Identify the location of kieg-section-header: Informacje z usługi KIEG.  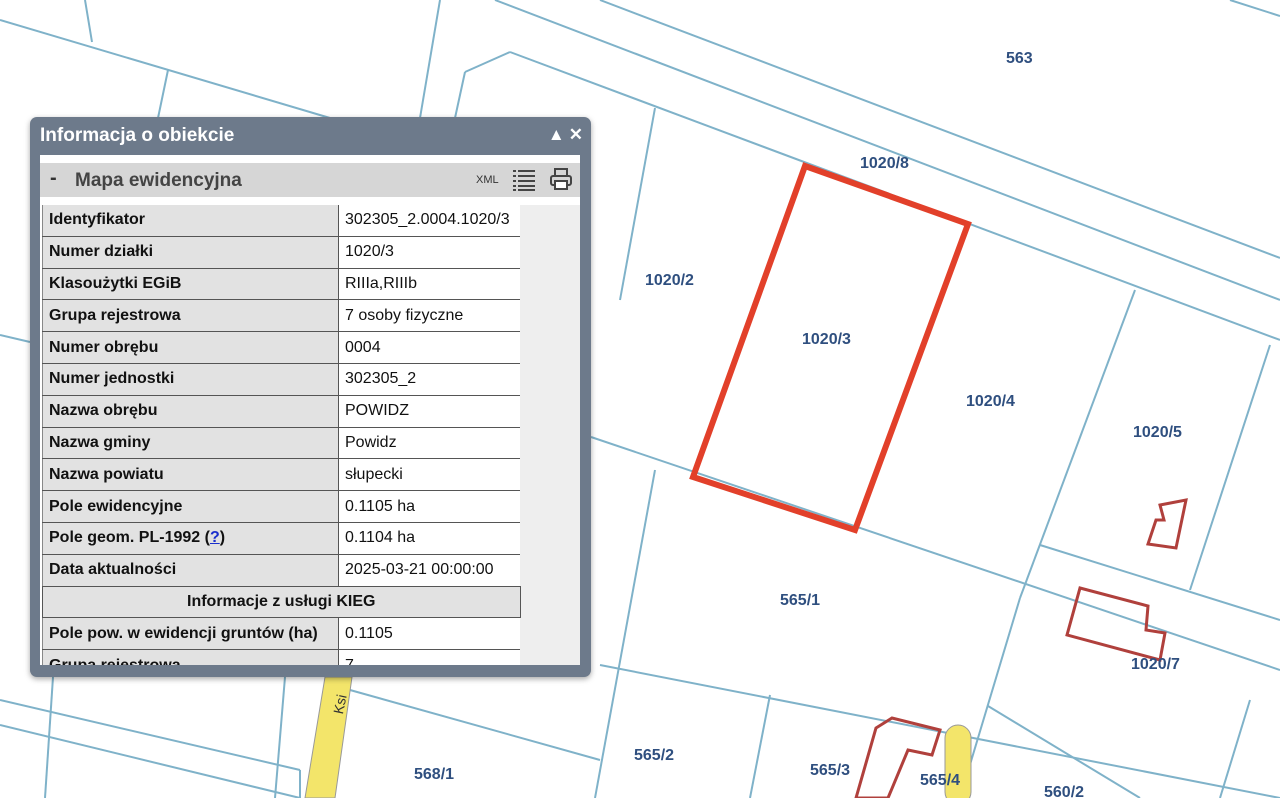
(281, 602).